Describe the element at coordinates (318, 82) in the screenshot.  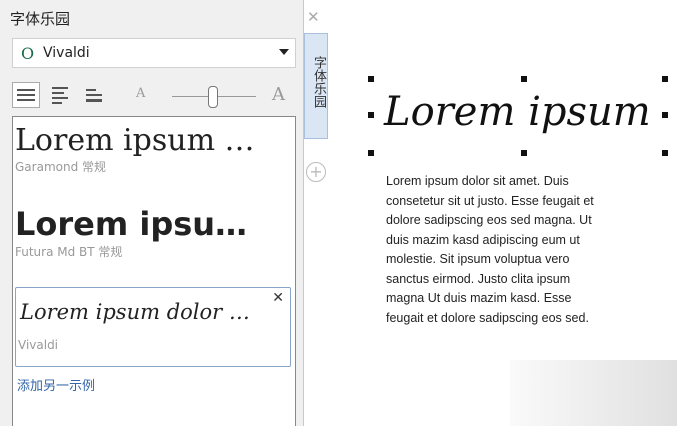
I see `side-tab-label: 字体乐园` at that location.